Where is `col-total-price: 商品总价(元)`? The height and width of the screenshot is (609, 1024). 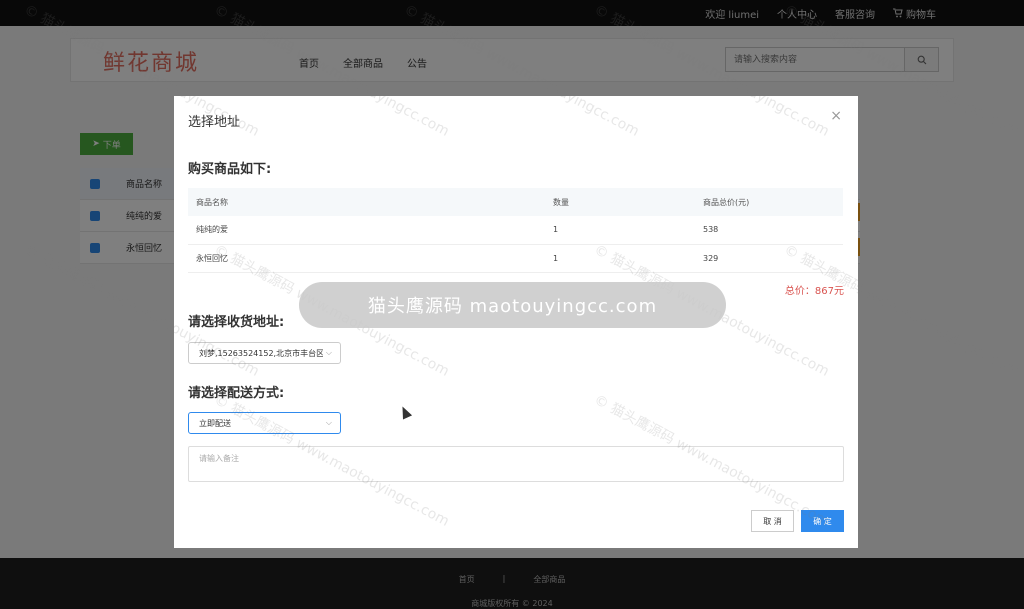 col-total-price: 商品总价(元) is located at coordinates (769, 202).